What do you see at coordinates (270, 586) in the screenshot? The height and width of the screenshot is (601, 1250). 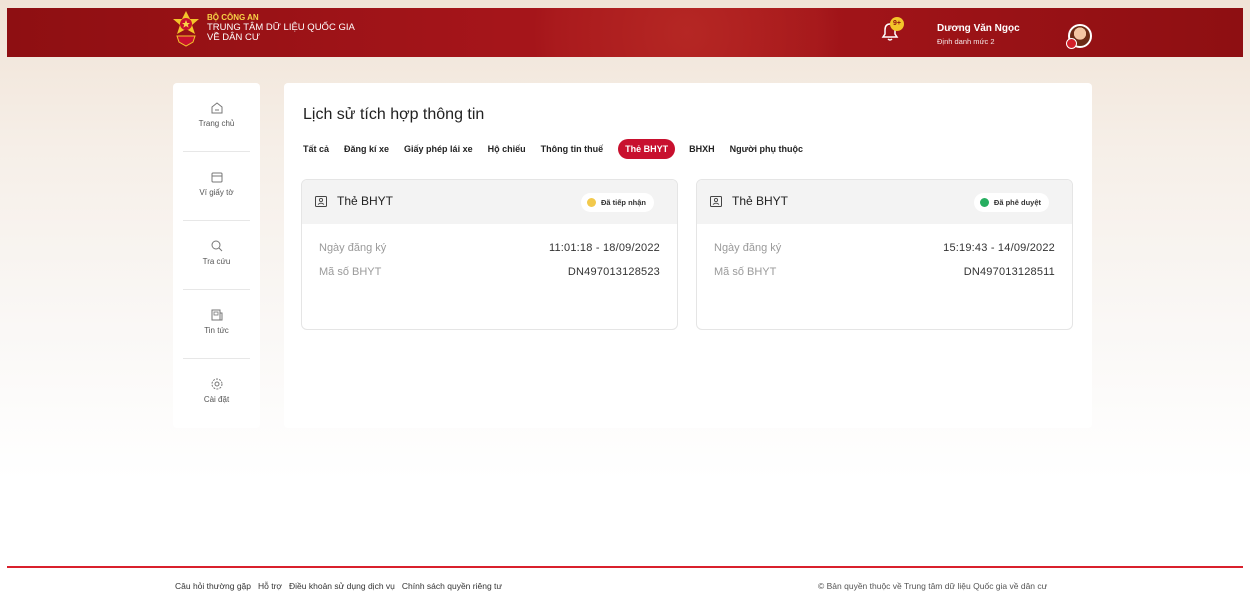 I see `footer-link-support: Hỗ trợ` at bounding box center [270, 586].